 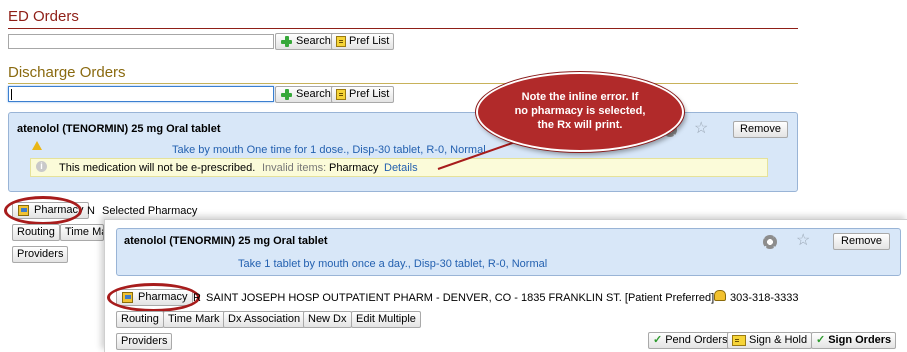 What do you see at coordinates (770, 242) in the screenshot?
I see `settings-gear-icon` at bounding box center [770, 242].